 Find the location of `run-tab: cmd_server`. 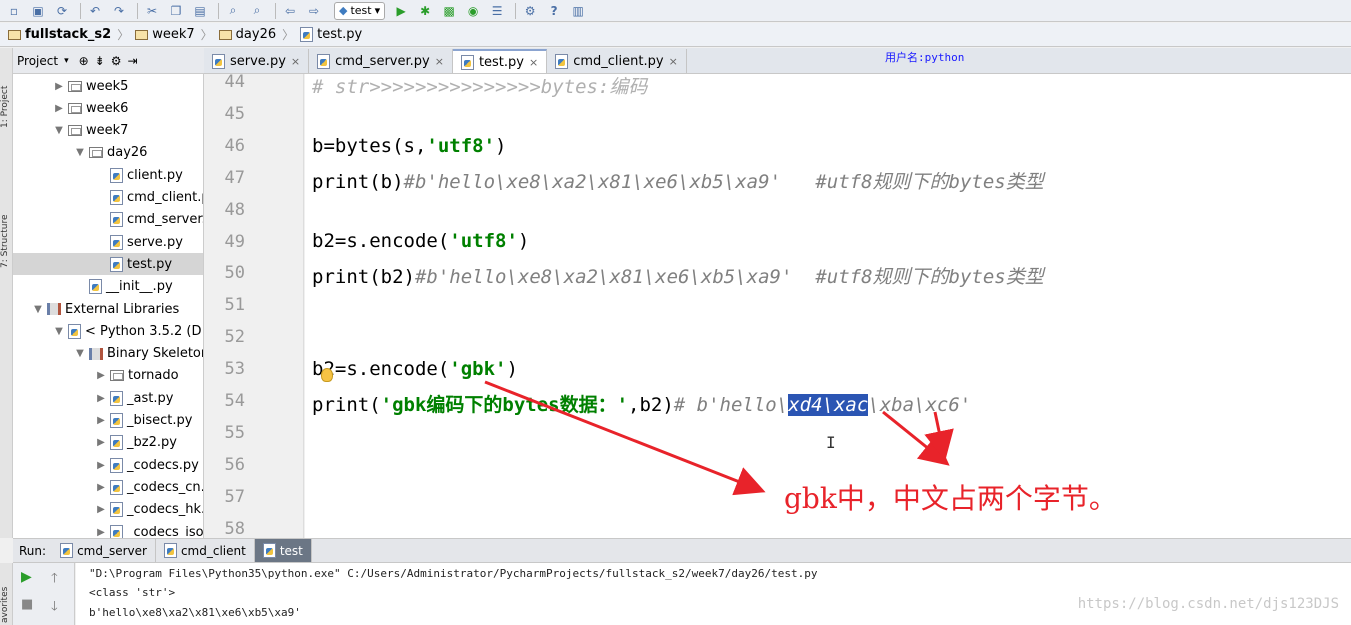

run-tab: cmd_server is located at coordinates (104, 550).